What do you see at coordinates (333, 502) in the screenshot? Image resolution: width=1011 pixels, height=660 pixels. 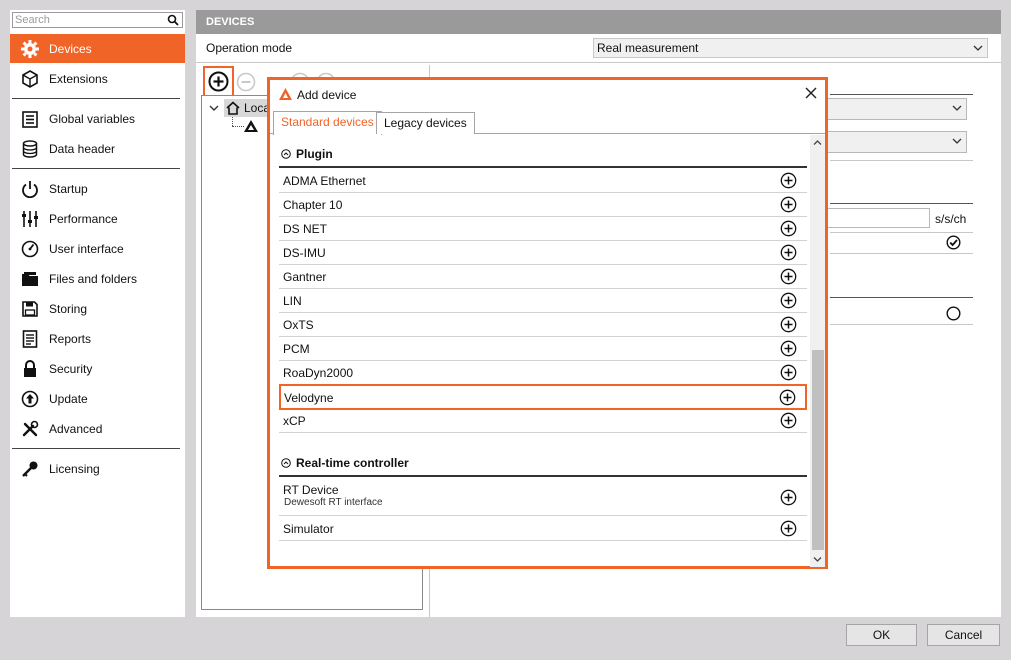 I see `device-description: Dewesoft RT interface` at bounding box center [333, 502].